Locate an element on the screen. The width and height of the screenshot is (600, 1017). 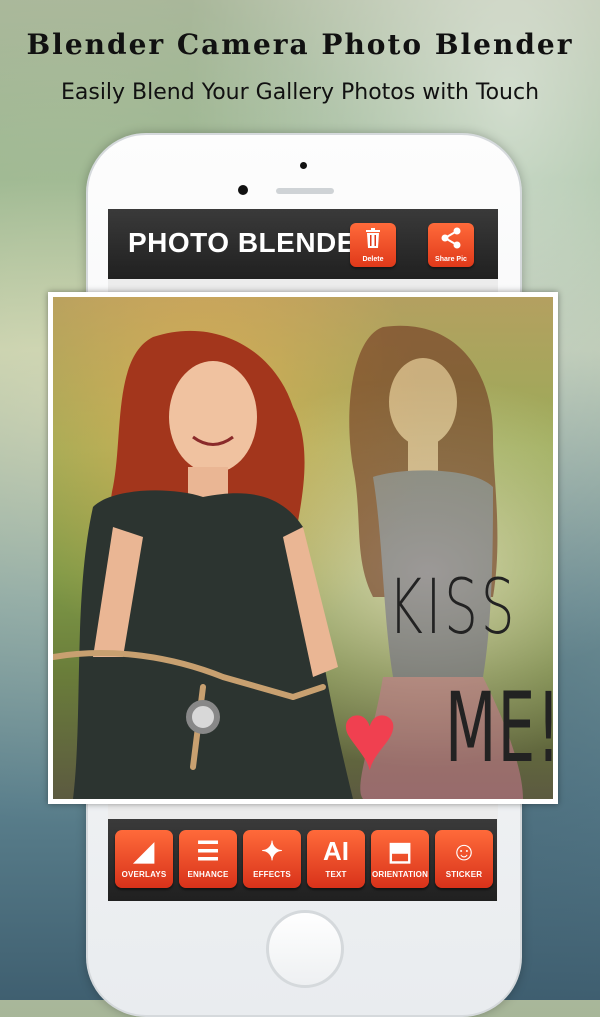
heart-sticker: ♥ is located at coordinates (369, 737).